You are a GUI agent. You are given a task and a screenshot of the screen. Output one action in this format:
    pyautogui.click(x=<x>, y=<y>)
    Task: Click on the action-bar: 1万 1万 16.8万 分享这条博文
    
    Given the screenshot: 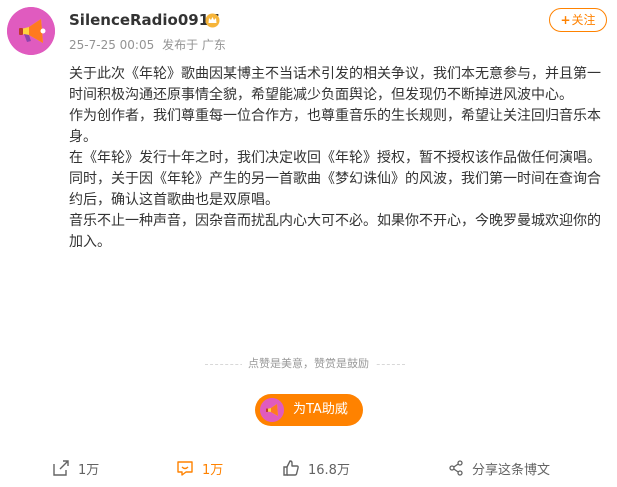 What is the action you would take?
    pyautogui.click(x=308, y=468)
    